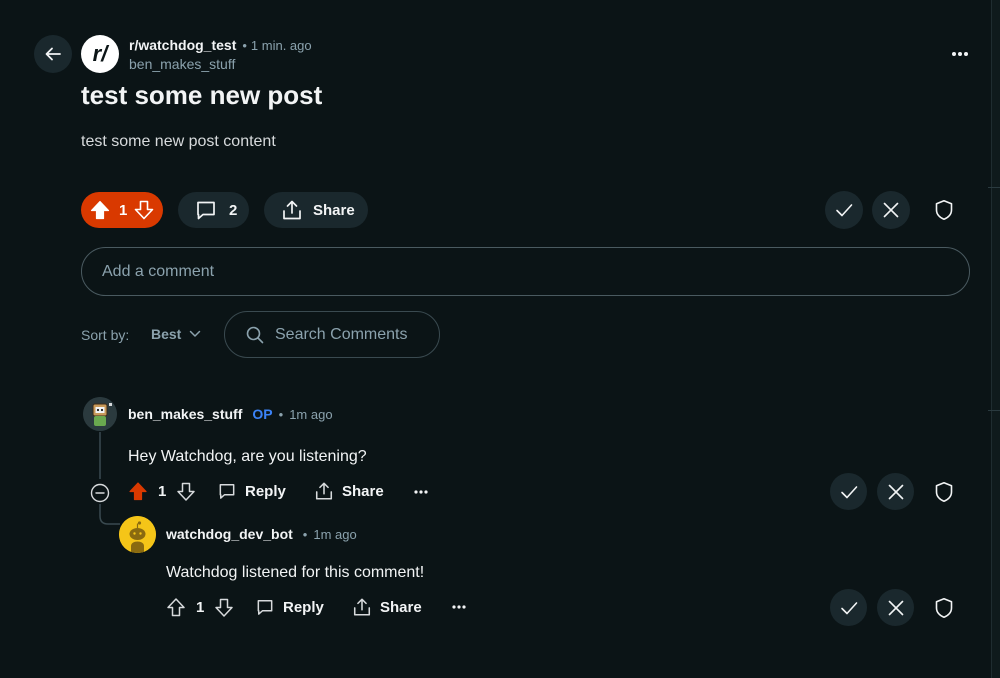 This screenshot has width=1000, height=678. I want to click on comment-meta: ben_makes_stuff OP • 1m ago, so click(230, 414).